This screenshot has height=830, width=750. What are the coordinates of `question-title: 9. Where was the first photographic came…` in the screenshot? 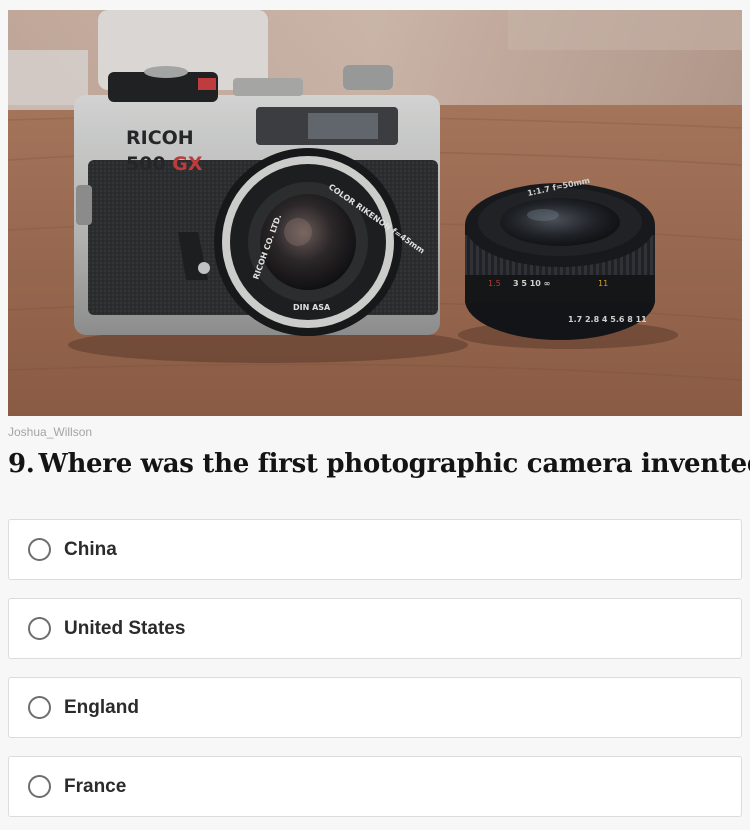 It's located at (379, 464).